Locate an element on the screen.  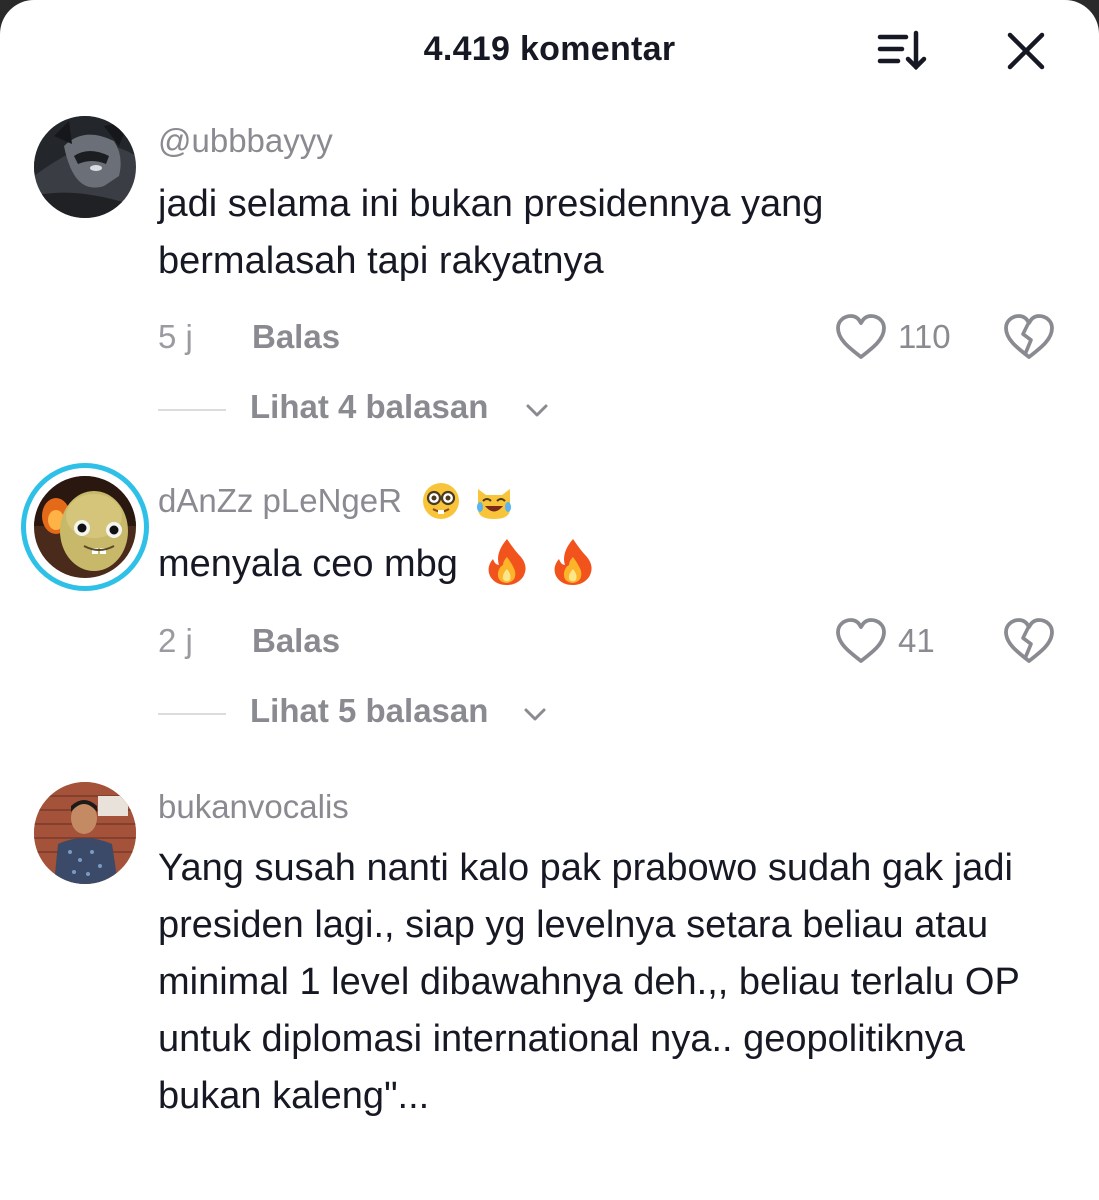
comments-header: 4.419 komentar is located at coordinates (549, 50).